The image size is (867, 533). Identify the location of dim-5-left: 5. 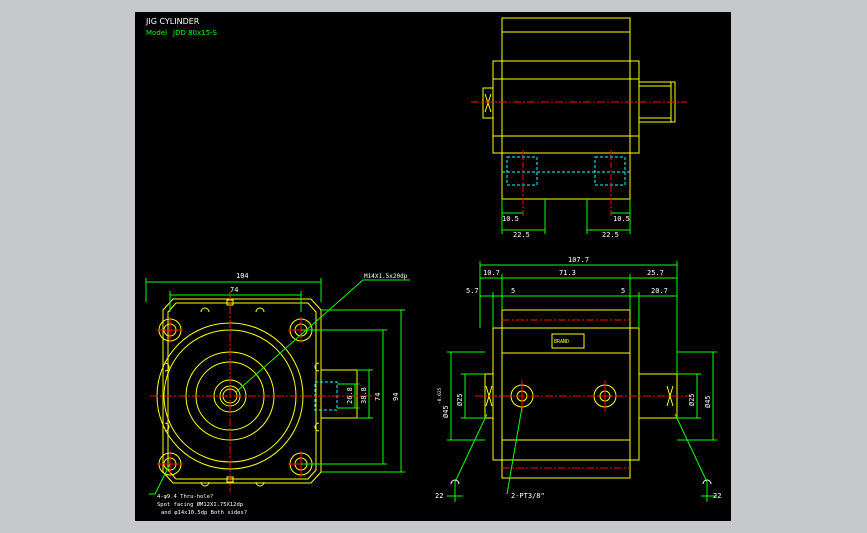
(513, 291).